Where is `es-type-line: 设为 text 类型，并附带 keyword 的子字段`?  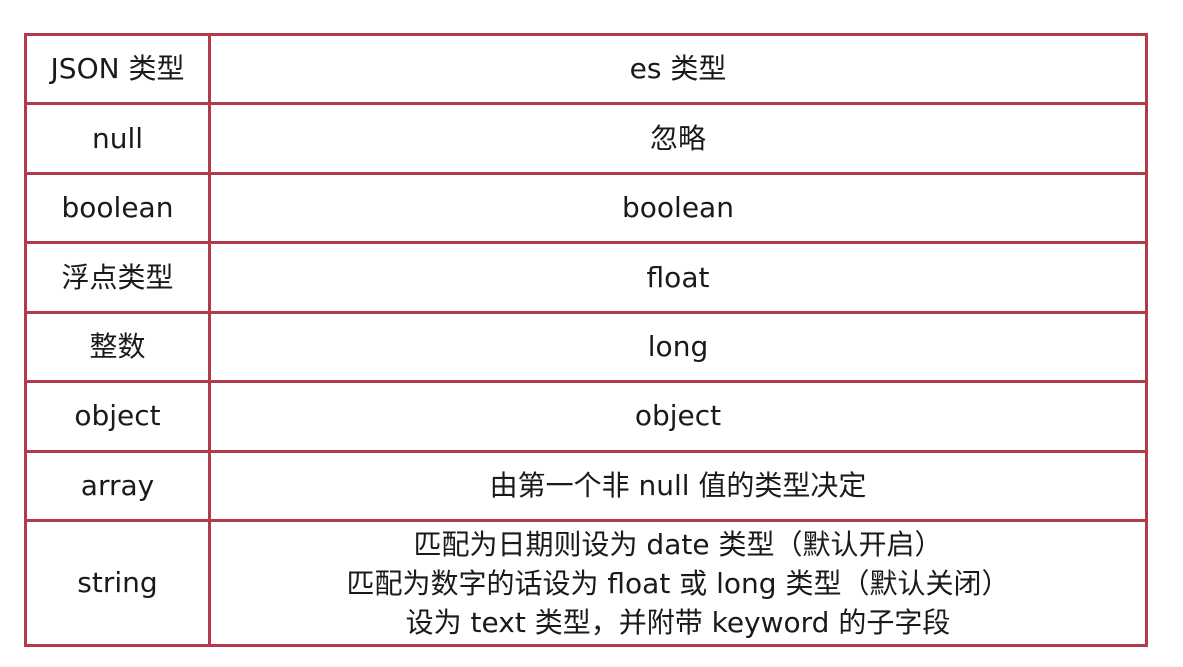 es-type-line: 设为 text 类型，并附带 keyword 的子字段 is located at coordinates (678, 622).